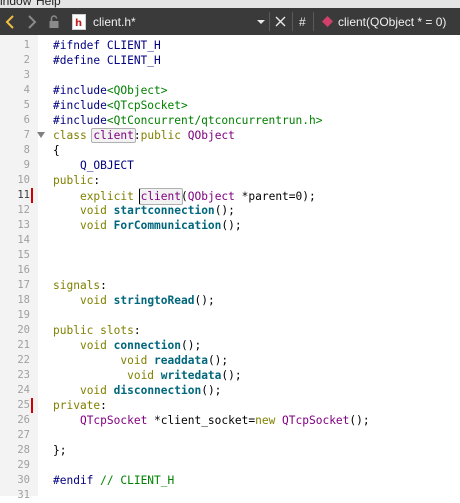  I want to click on code-line: 7 class client:public QObject, so click(230, 135).